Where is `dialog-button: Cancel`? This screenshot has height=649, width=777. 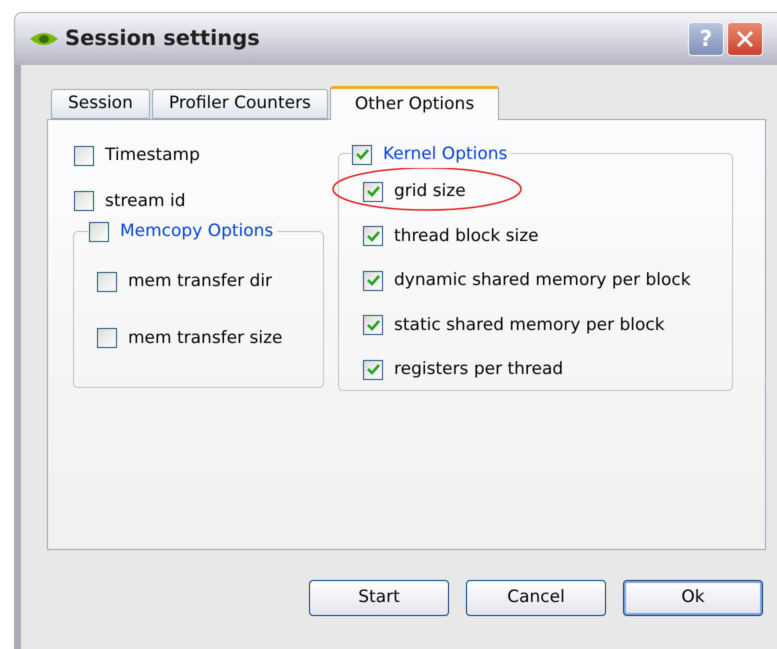 dialog-button: Cancel is located at coordinates (536, 598).